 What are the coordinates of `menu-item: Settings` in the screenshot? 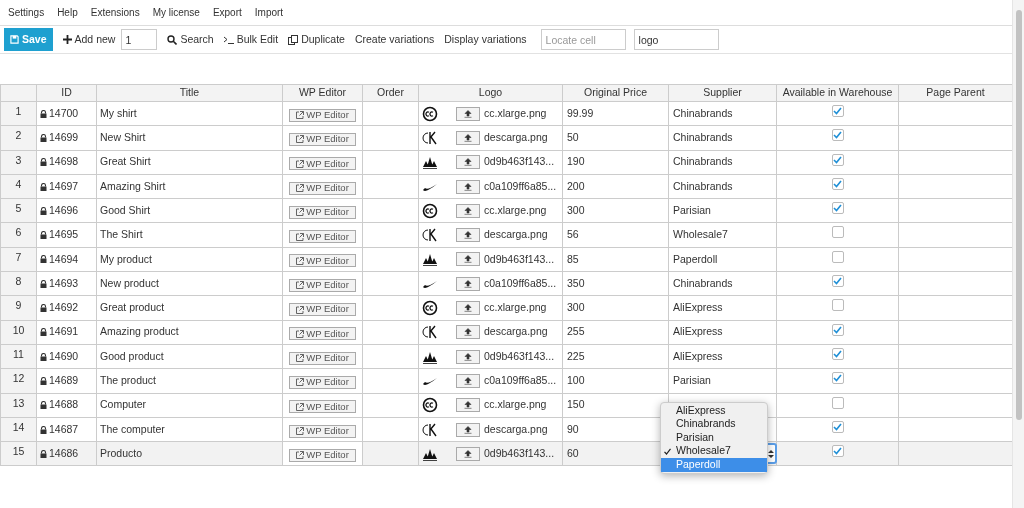 It's located at (26, 12).